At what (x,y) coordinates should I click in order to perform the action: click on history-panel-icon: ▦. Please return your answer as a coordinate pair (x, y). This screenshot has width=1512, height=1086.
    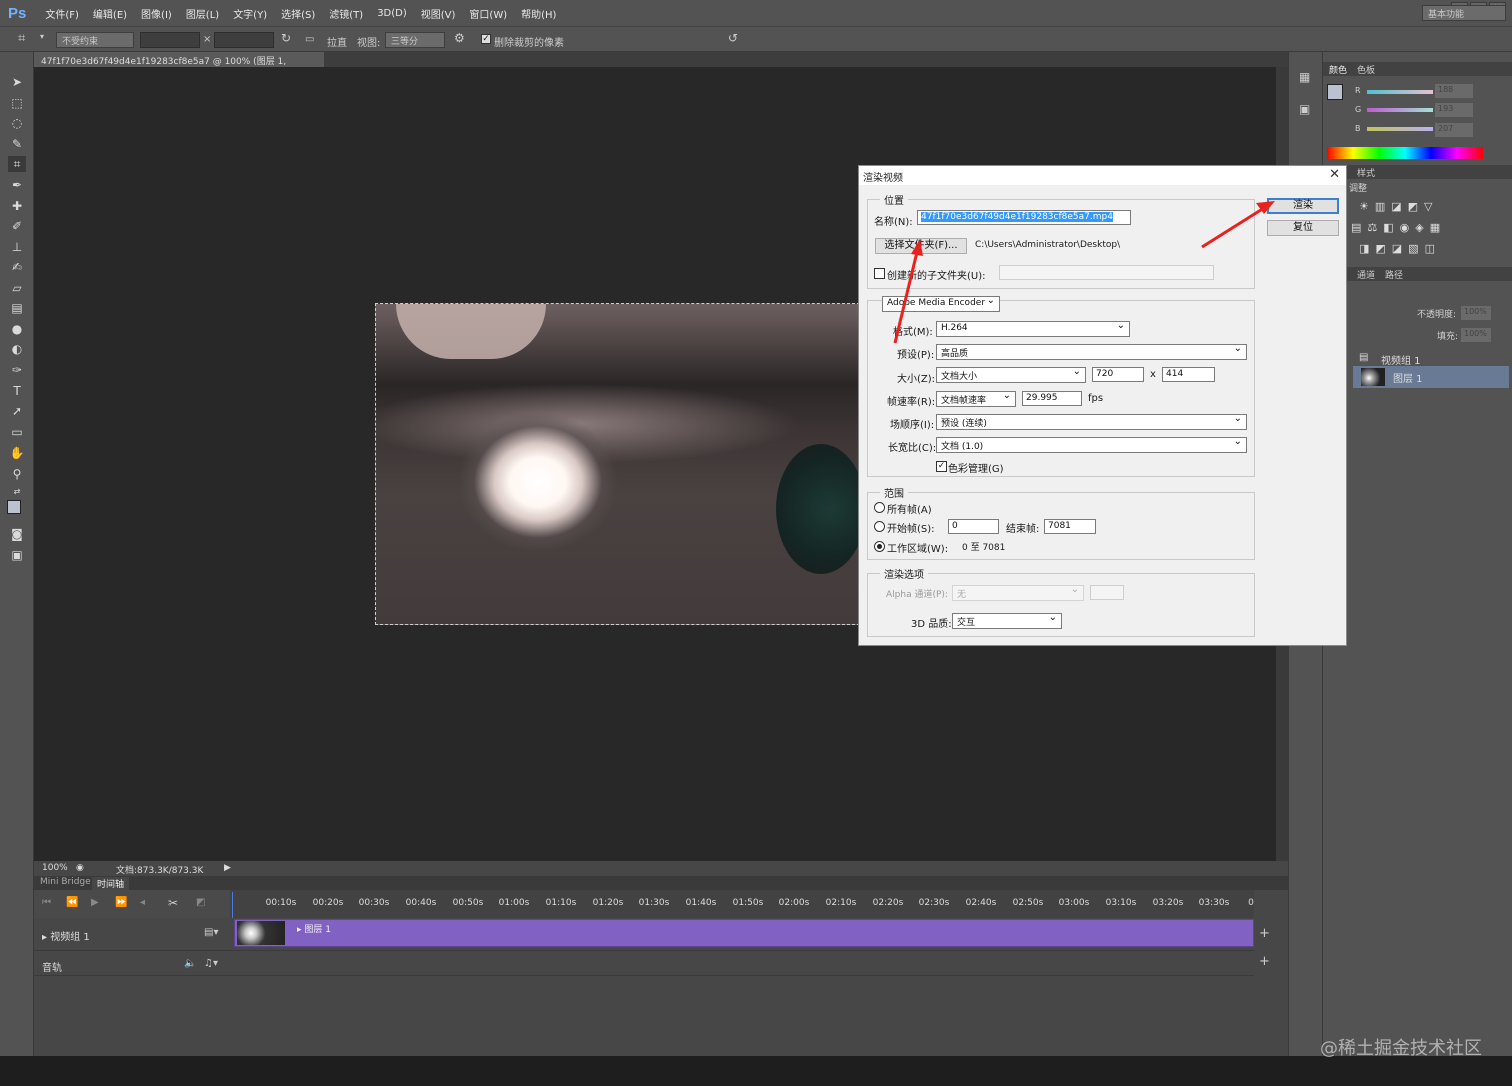
    Looking at the image, I should click on (1304, 77).